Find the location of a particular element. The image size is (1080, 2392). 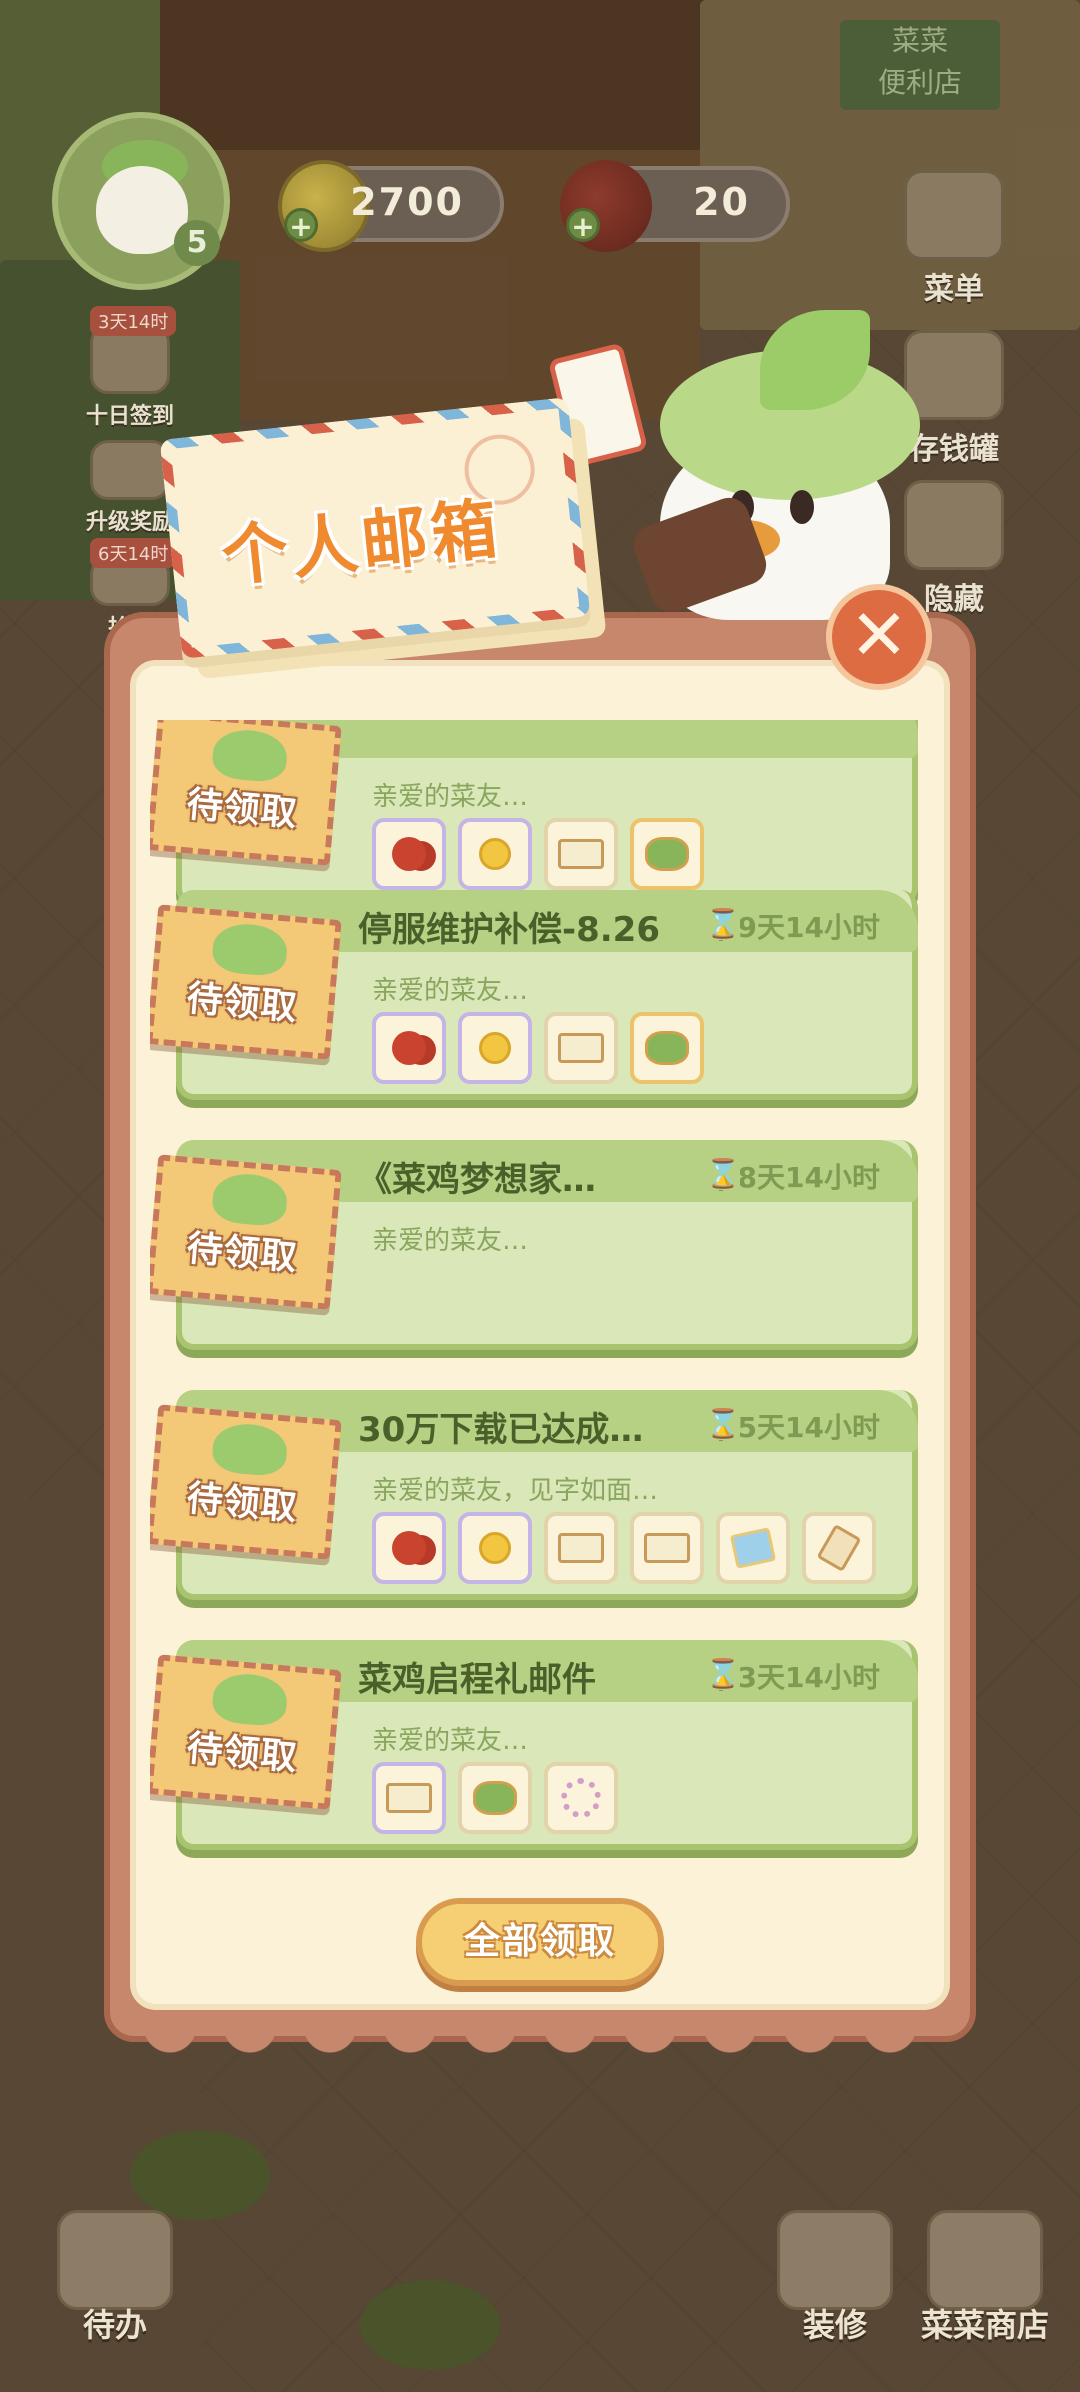

mail-item: 《菜鸡梦想家… 8天14小时亲爱的菜友… 待领取 is located at coordinates (534, 1245).